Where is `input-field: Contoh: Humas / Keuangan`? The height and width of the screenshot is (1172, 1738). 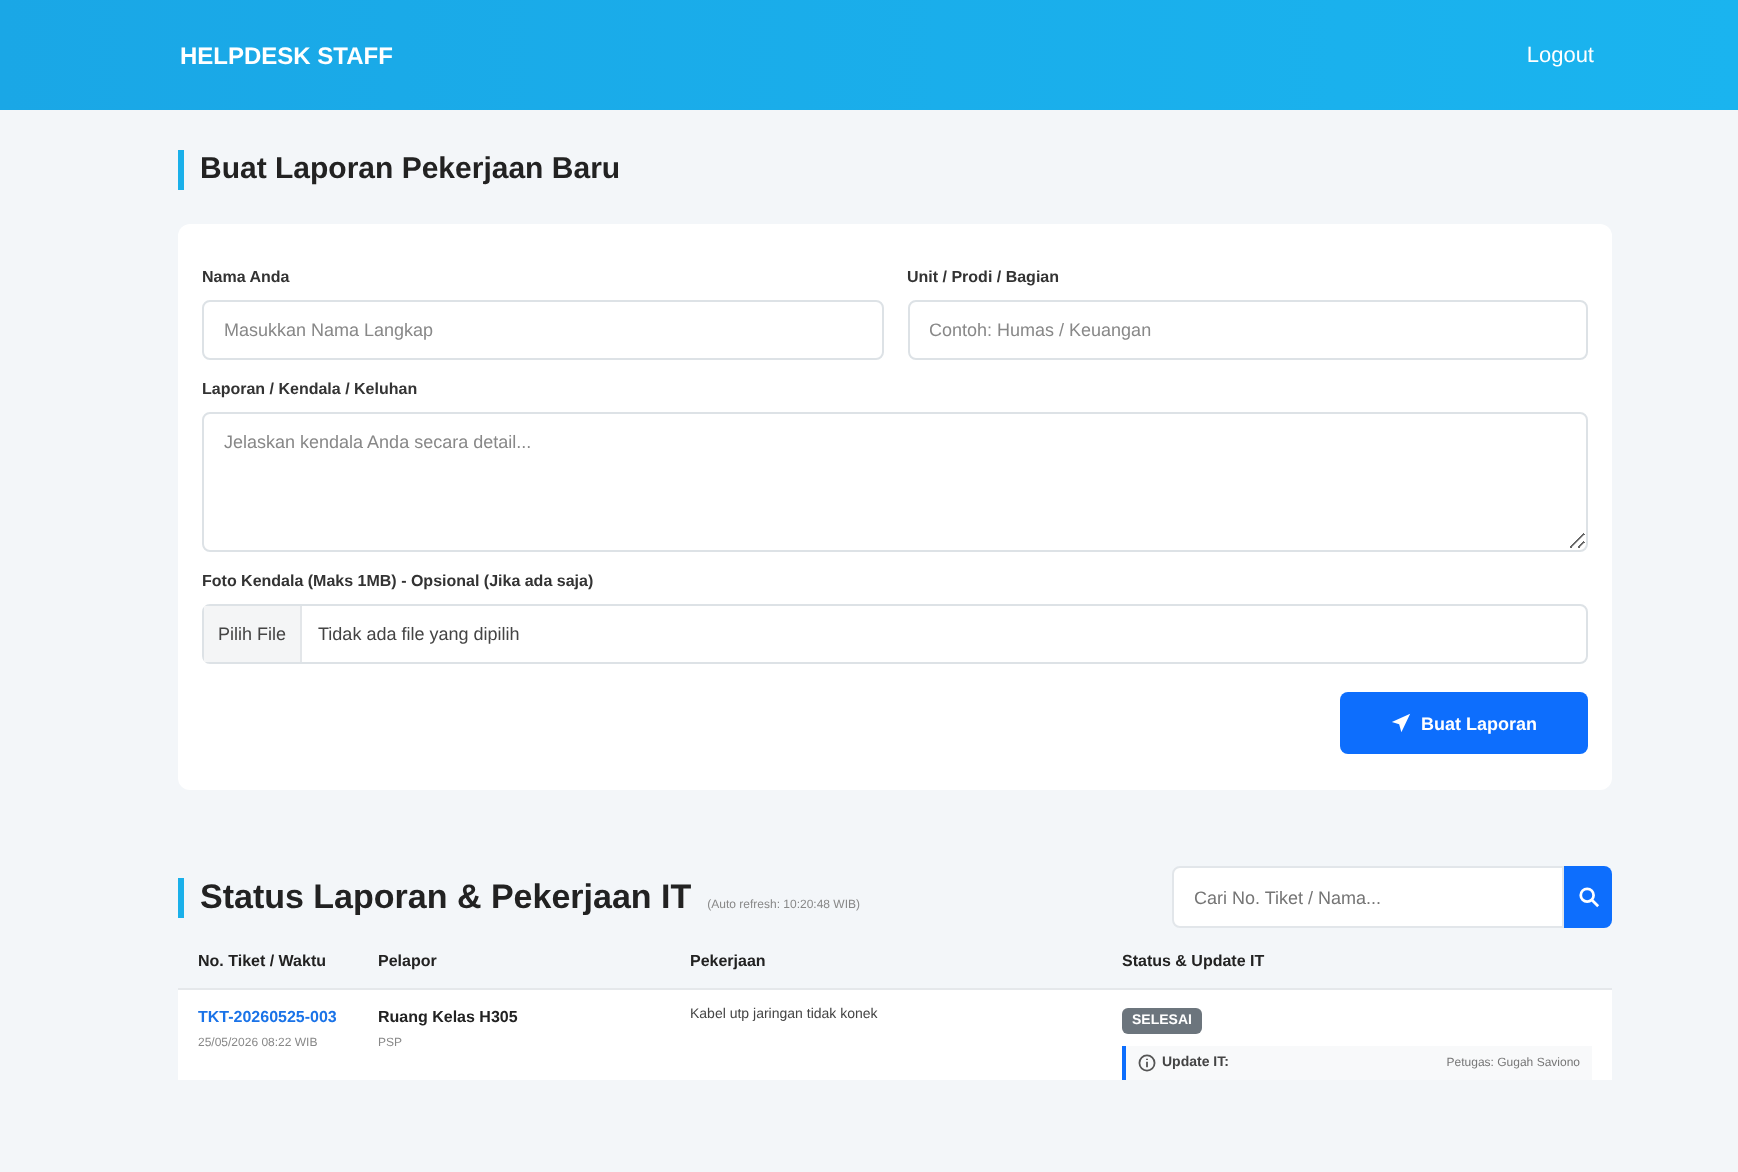
input-field: Contoh: Humas / Keuangan is located at coordinates (1247, 330).